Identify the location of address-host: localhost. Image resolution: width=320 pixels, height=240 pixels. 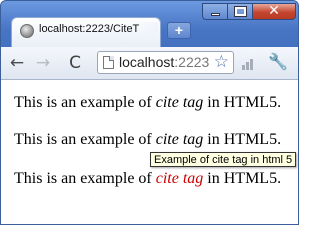
(147, 62).